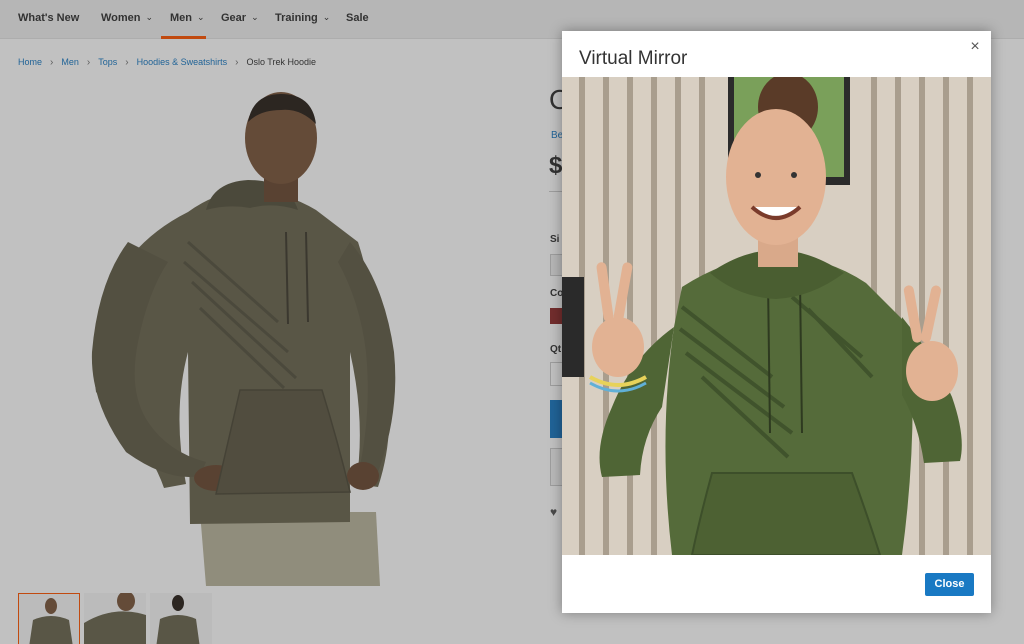  I want to click on modal-title: Virtual Mirror, so click(633, 58).